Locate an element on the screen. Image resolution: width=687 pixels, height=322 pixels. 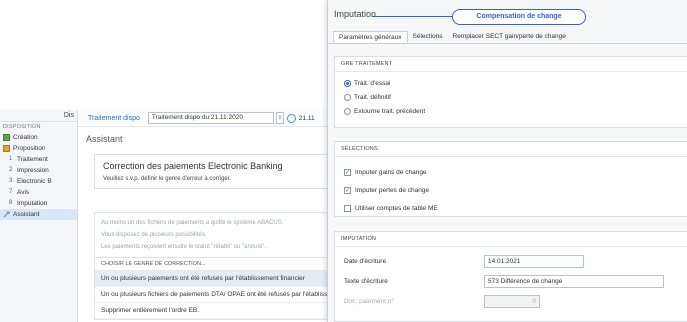
radio-selected-icon is located at coordinates (347, 83).